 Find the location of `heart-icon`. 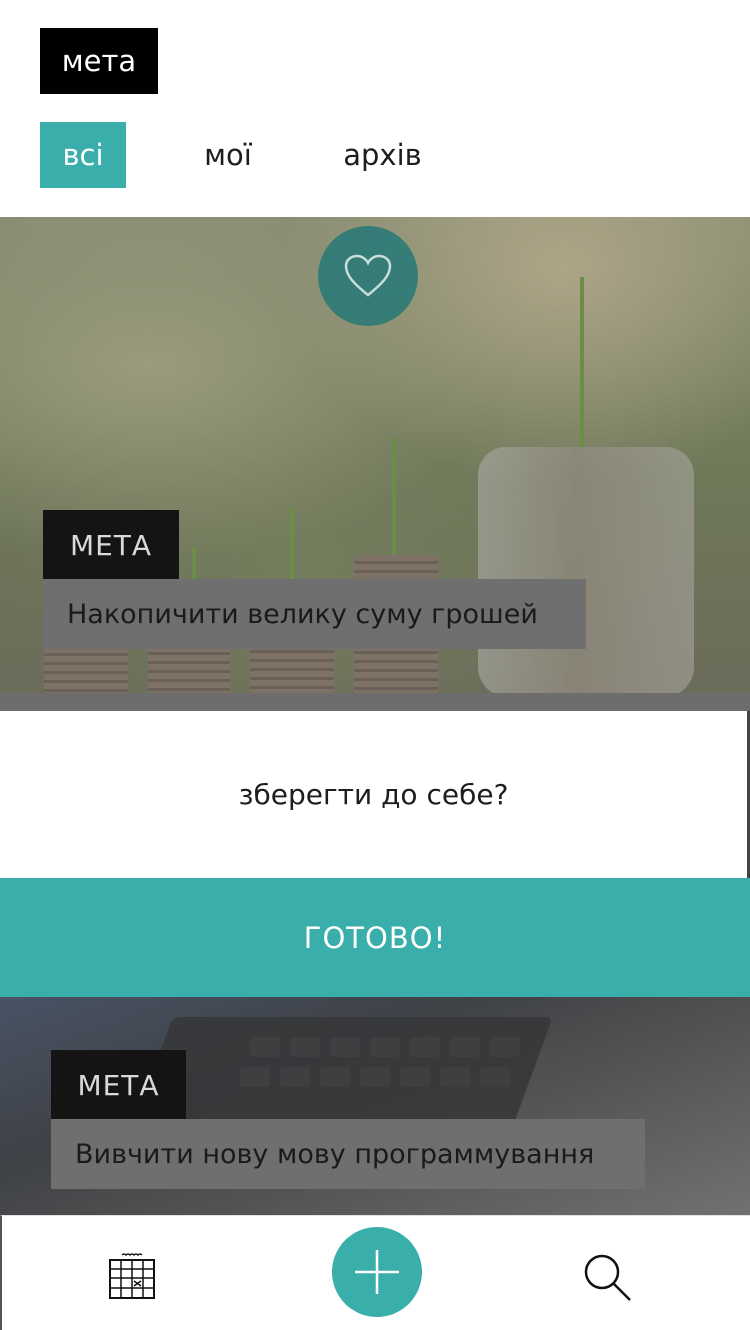

heart-icon is located at coordinates (368, 275).